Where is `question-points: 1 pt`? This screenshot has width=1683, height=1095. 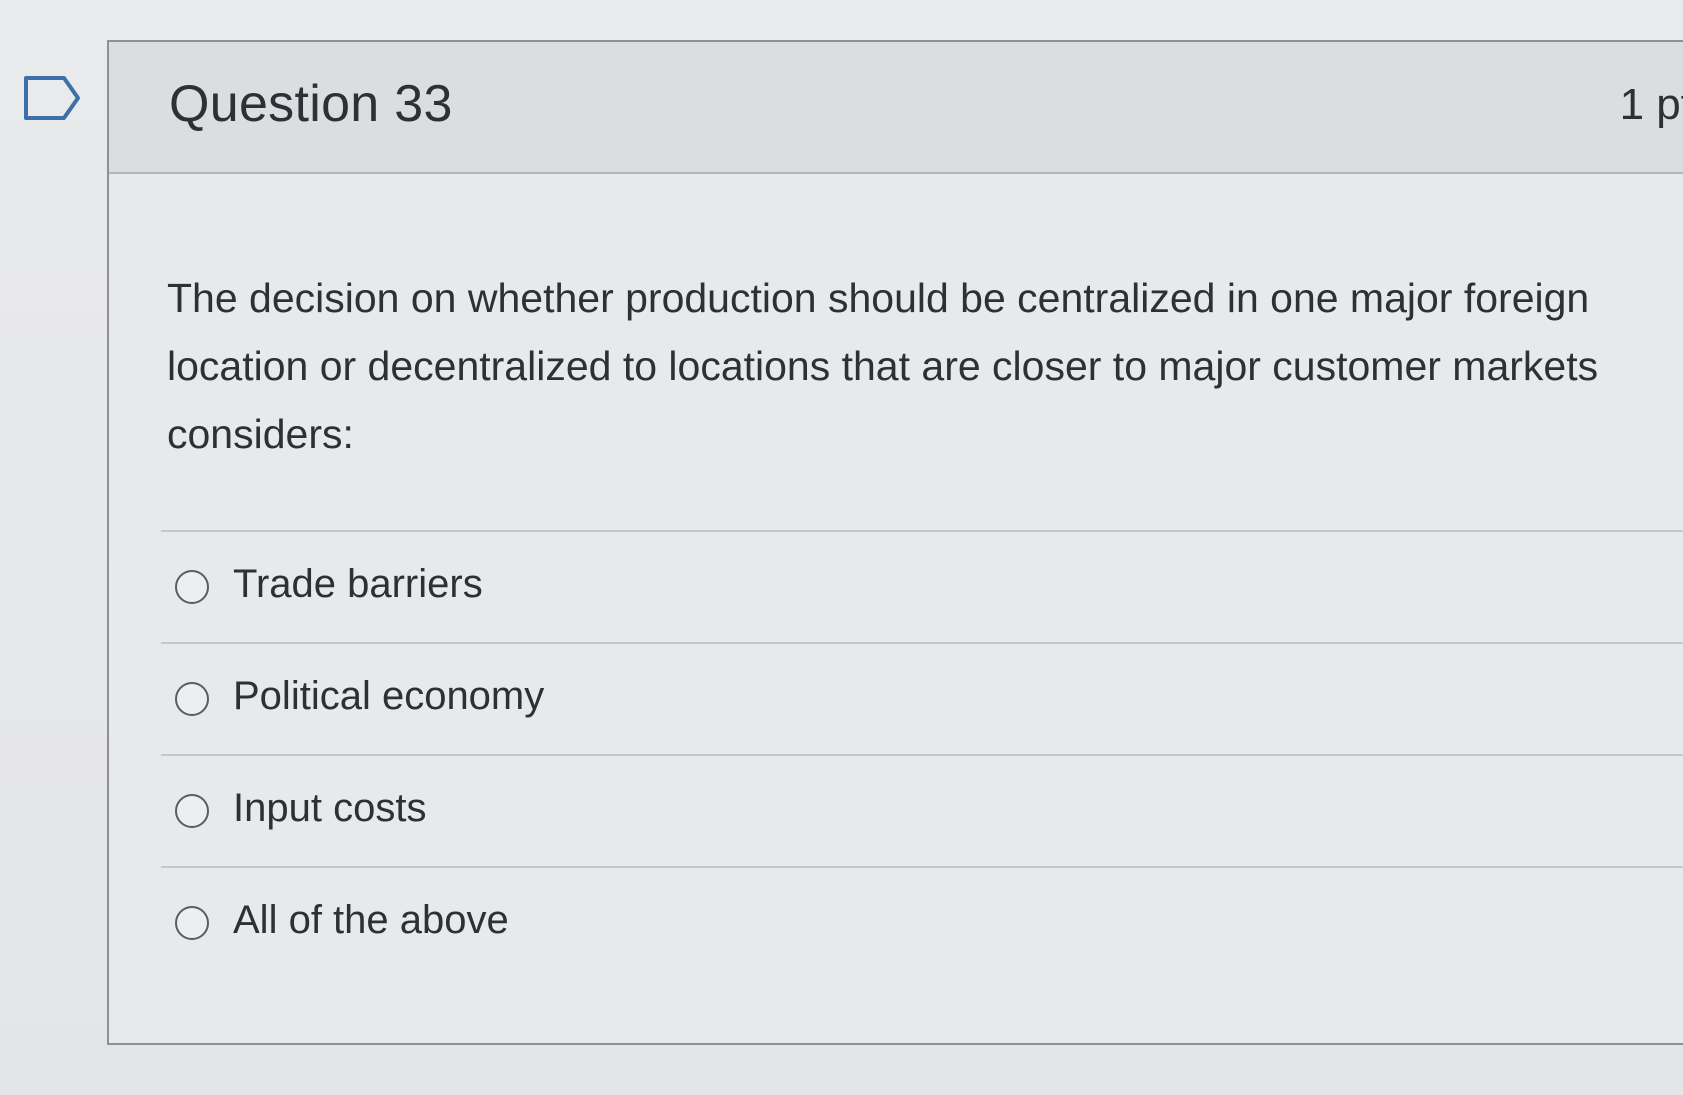
question-points: 1 pt is located at coordinates (1651, 104).